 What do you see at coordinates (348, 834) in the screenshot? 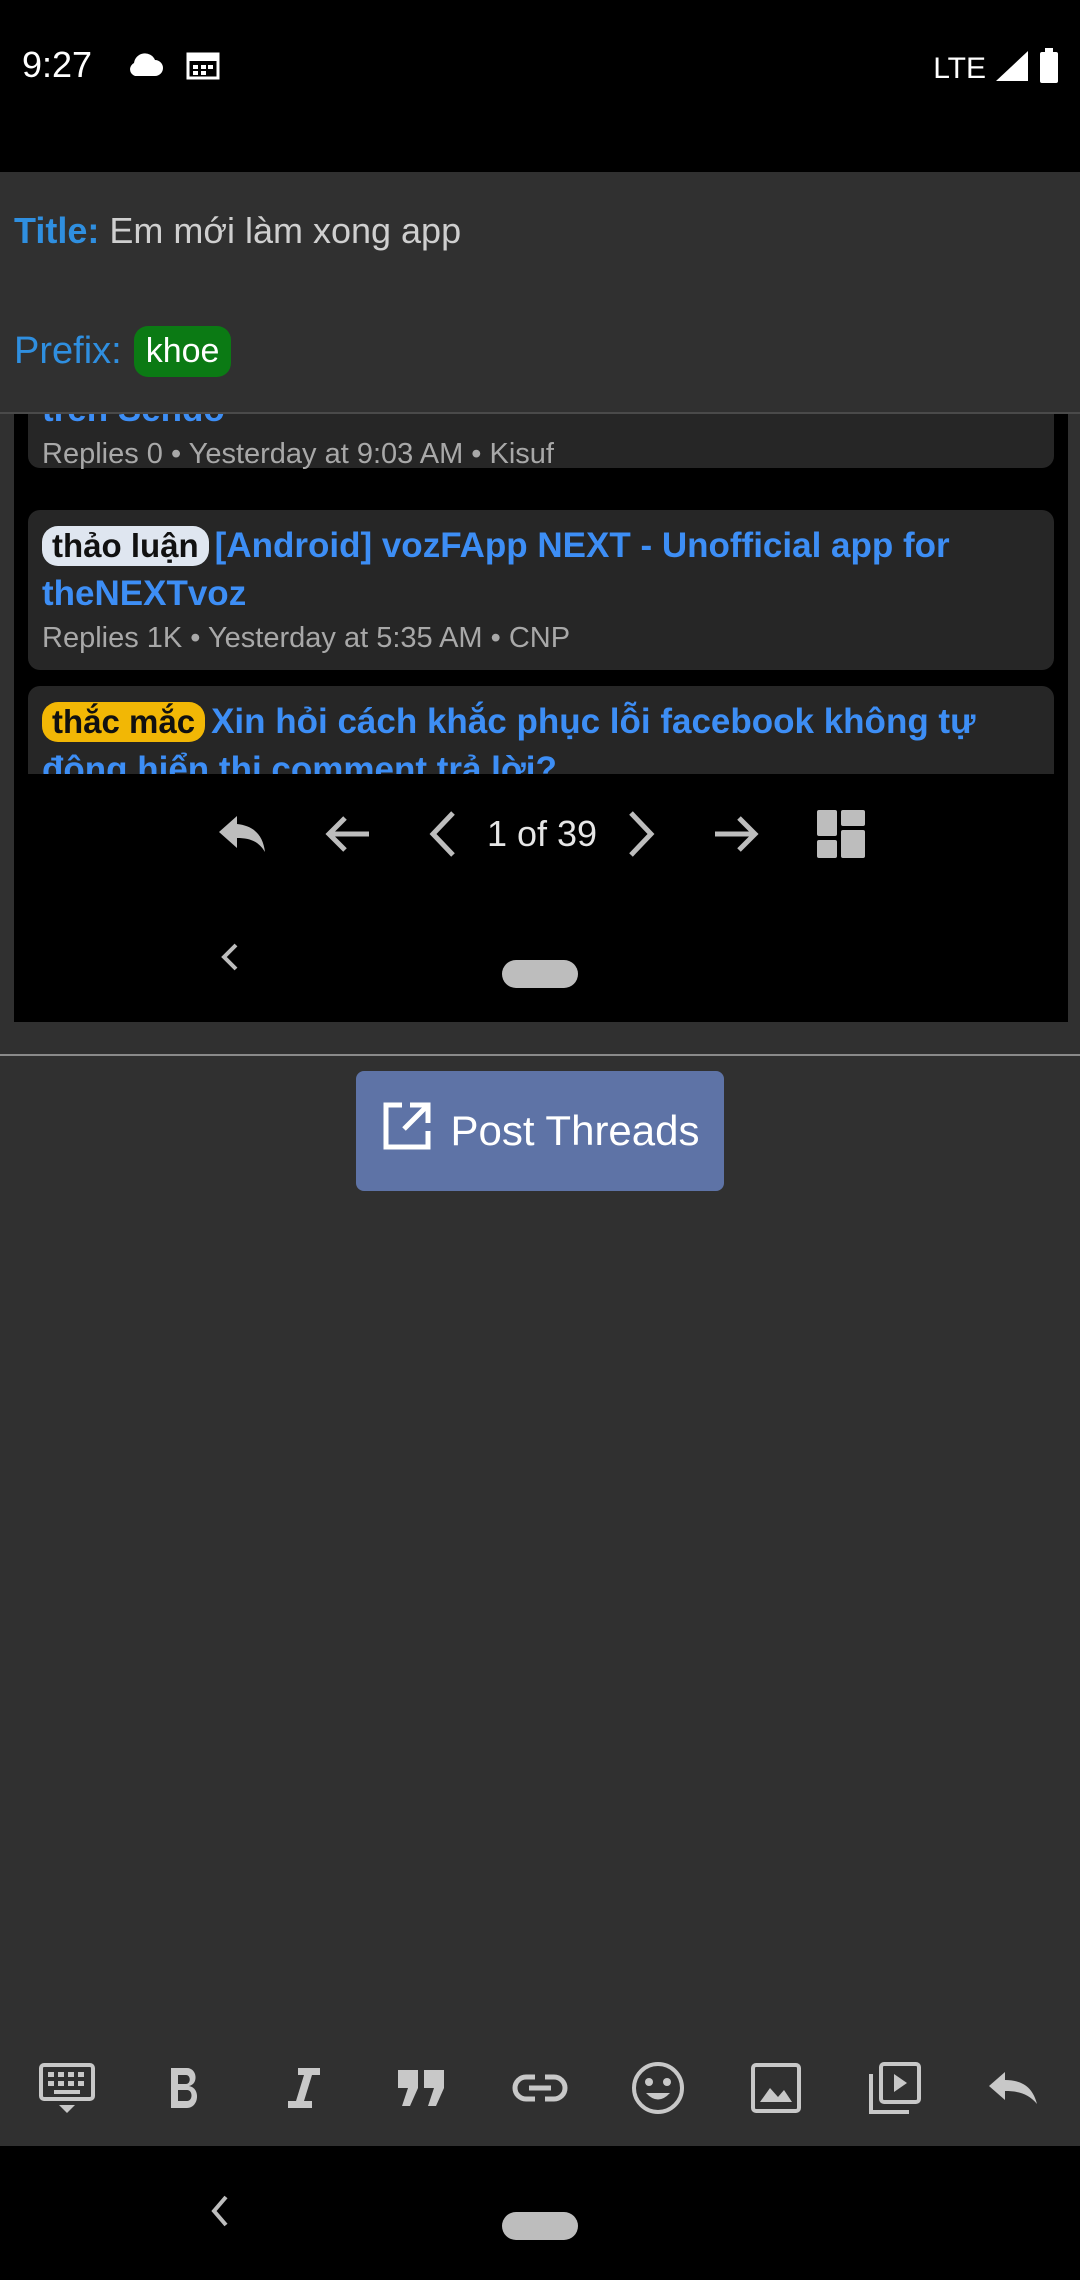
I see `first-page-arrow-icon` at bounding box center [348, 834].